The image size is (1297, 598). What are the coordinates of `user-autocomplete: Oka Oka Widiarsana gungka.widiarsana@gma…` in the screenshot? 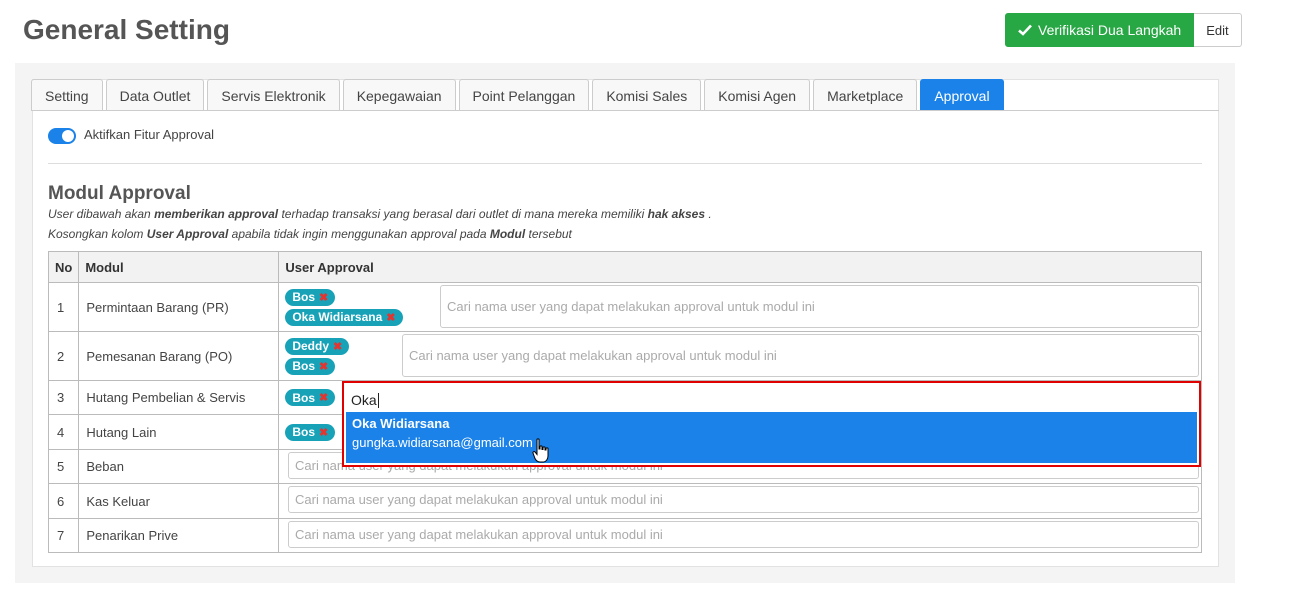 It's located at (771, 424).